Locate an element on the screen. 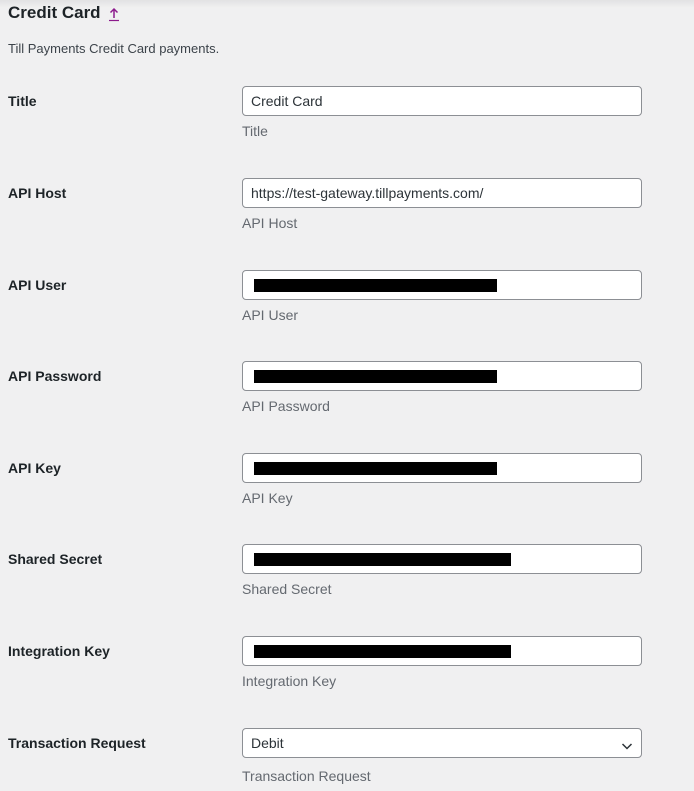 This screenshot has height=791, width=694. transaction-request-value: Debit is located at coordinates (267, 743).